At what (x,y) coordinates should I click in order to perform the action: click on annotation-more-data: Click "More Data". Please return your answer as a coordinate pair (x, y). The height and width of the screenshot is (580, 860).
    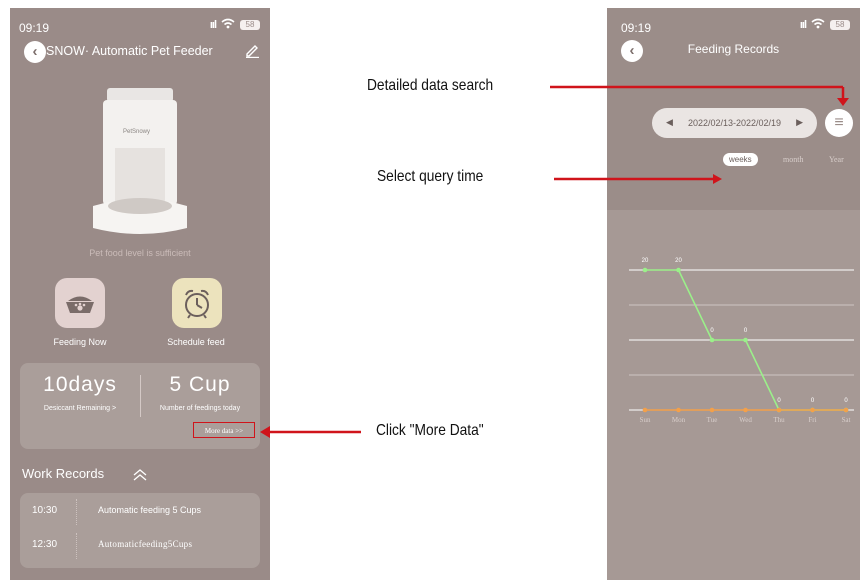
    Looking at the image, I should click on (430, 430).